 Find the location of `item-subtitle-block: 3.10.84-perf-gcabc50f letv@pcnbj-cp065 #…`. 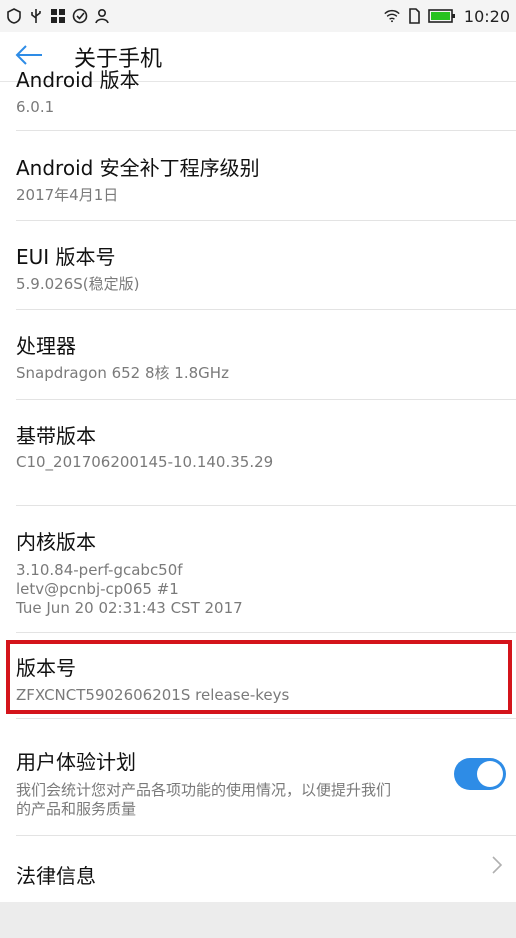

item-subtitle-block: 3.10.84-perf-gcabc50f letv@pcnbj-cp065 #… is located at coordinates (129, 589).